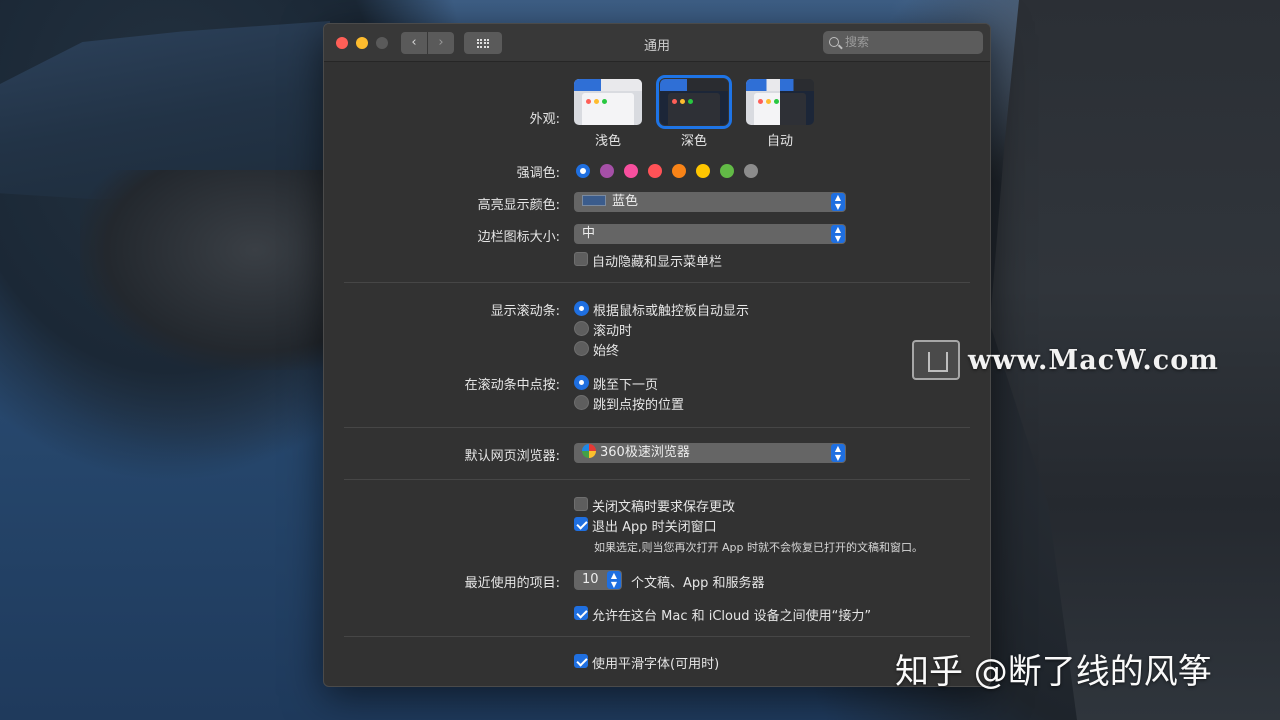 This screenshot has height=720, width=1280. Describe the element at coordinates (581, 259) in the screenshot. I see `menubar-autohide-checkbox` at that location.